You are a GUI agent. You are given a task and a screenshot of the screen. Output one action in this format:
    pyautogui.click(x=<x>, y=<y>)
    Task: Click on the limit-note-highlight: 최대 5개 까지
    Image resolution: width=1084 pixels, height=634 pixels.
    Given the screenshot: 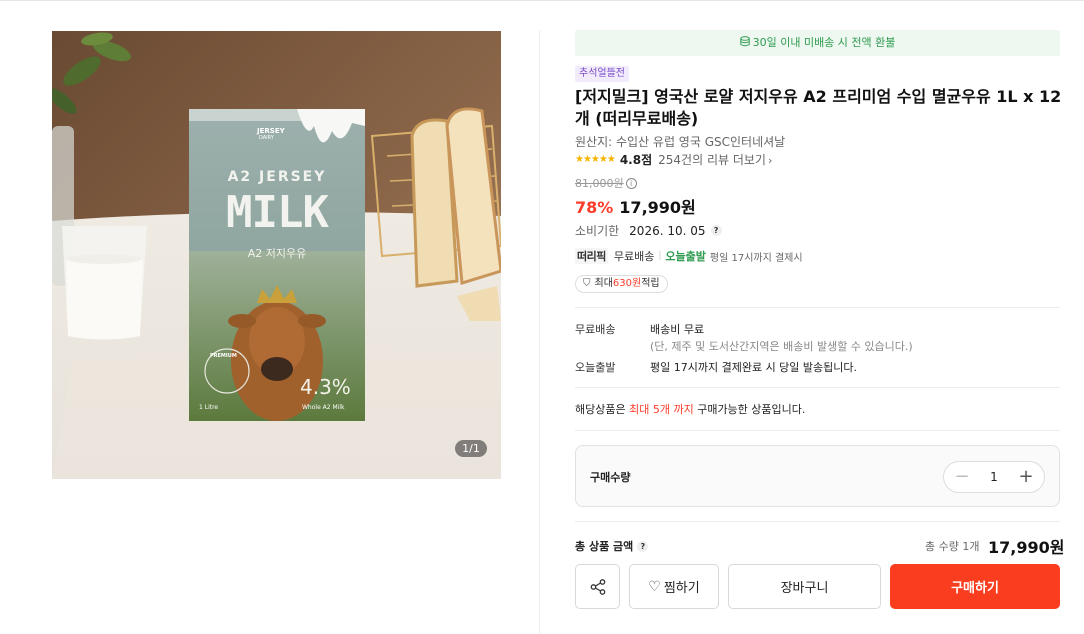 What is the action you would take?
    pyautogui.click(x=661, y=409)
    